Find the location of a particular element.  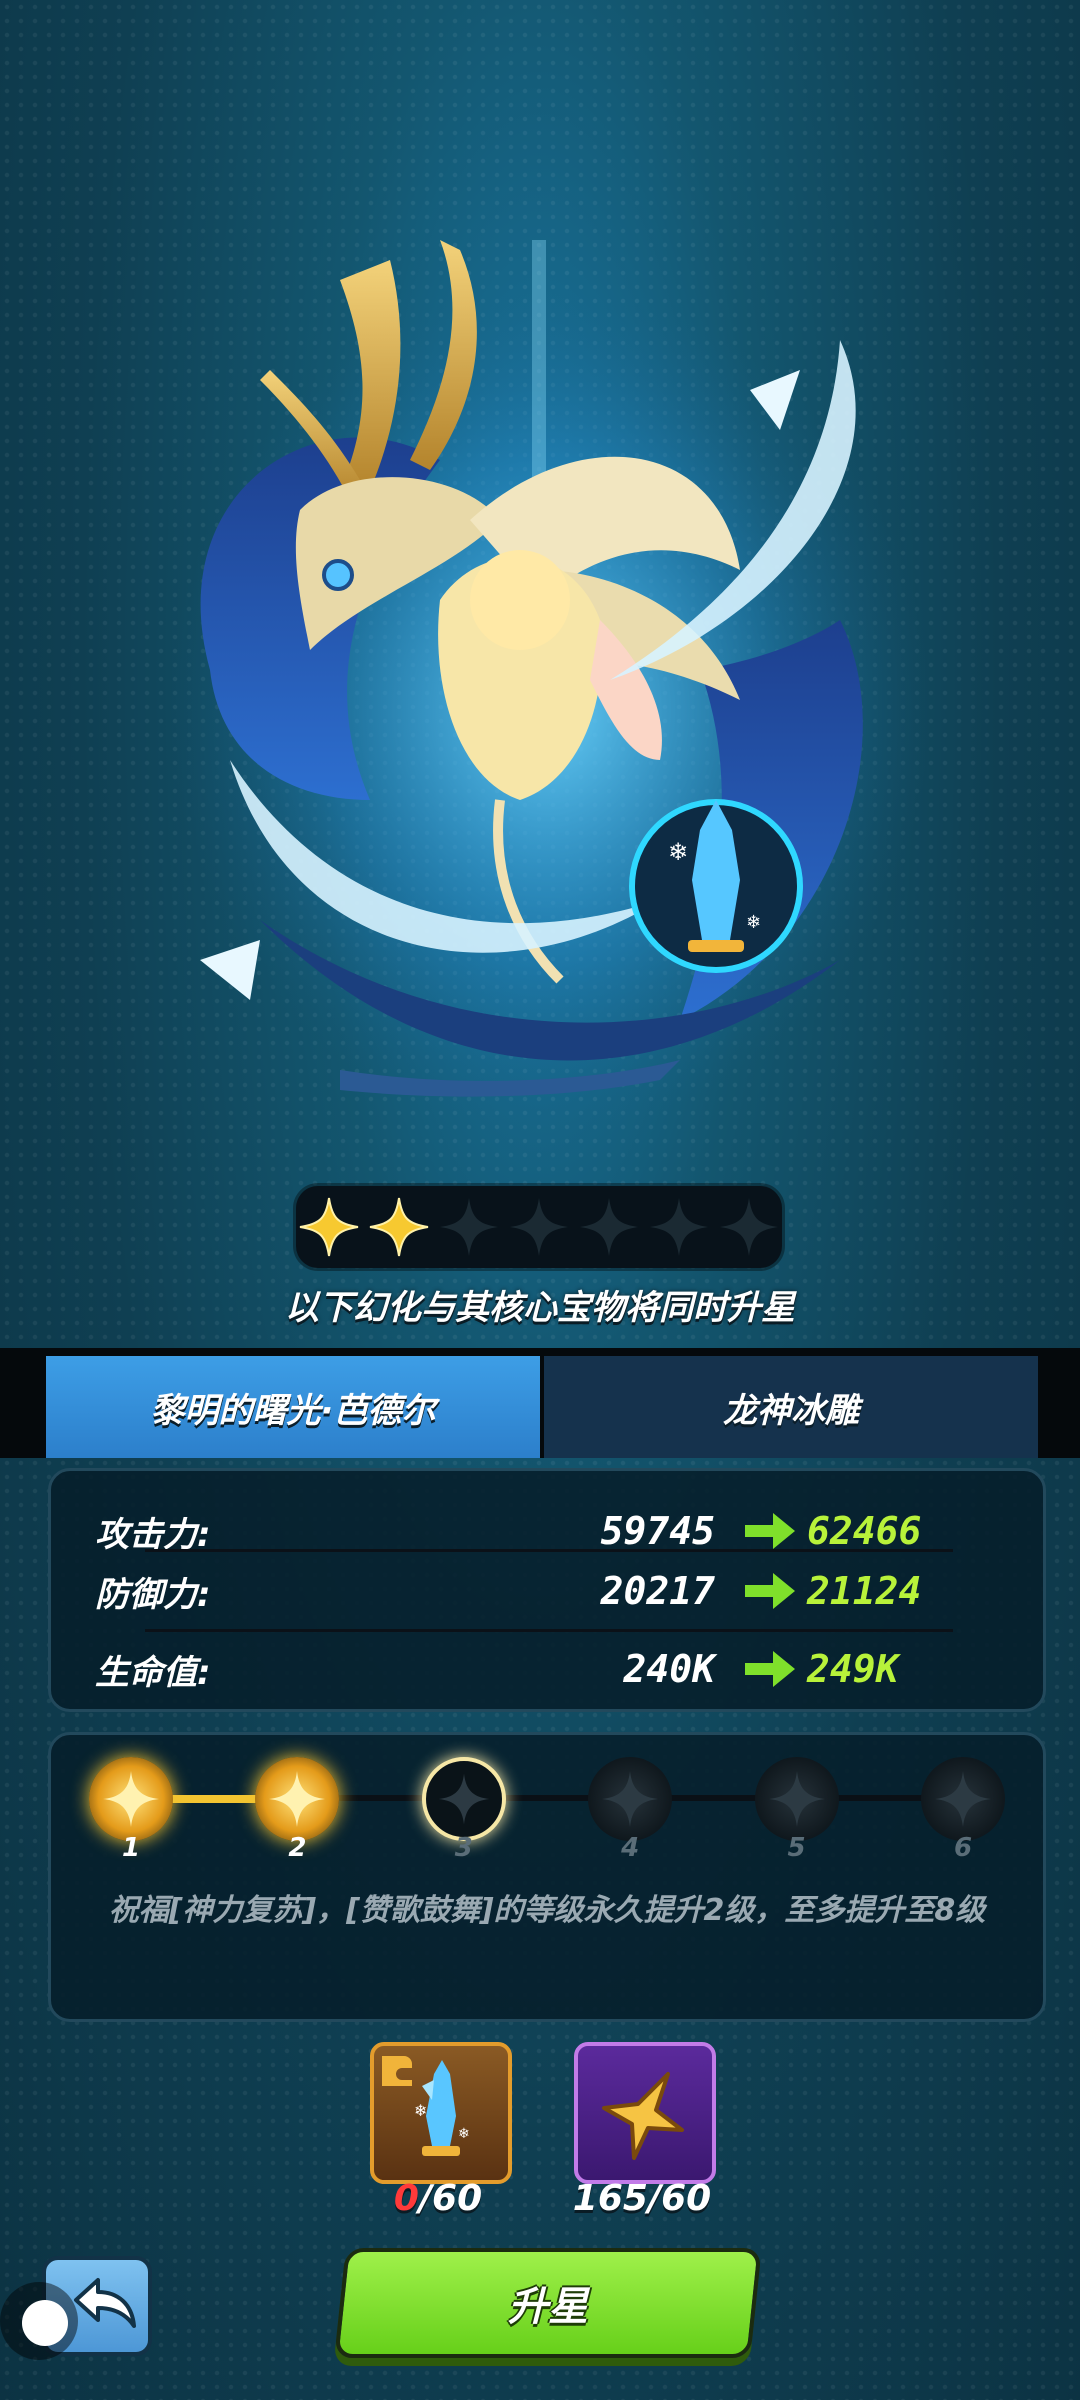

tab-strip: 黎明的曙光·芭德尔 龙神冰雕 is located at coordinates (540, 1403).